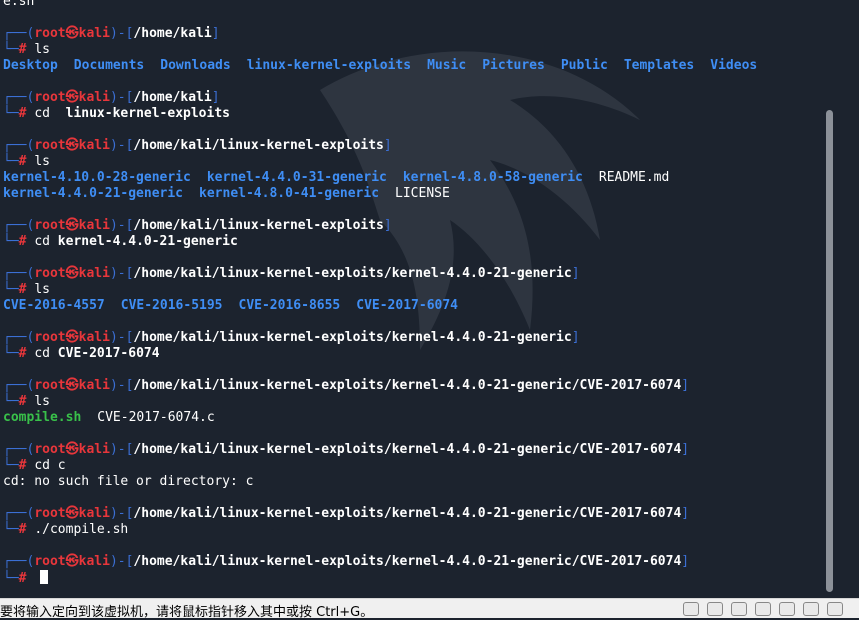  What do you see at coordinates (380, 114) in the screenshot?
I see `prompt-command-line: └─# cd linux-kernel-exploits` at bounding box center [380, 114].